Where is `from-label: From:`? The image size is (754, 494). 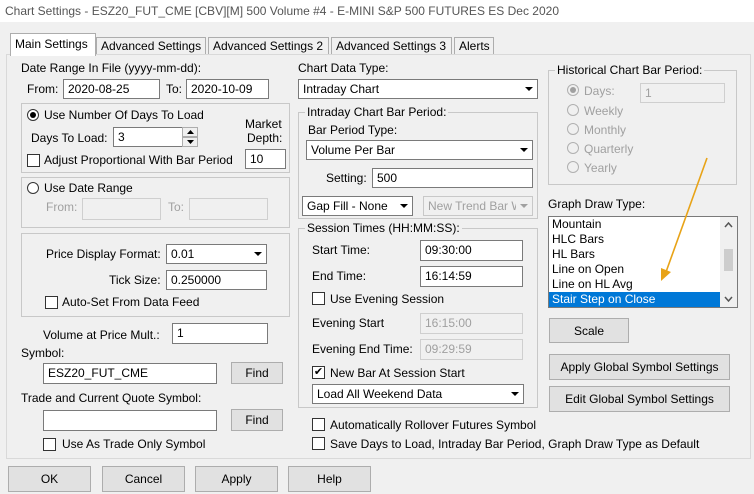
from-label: From: is located at coordinates (43, 89).